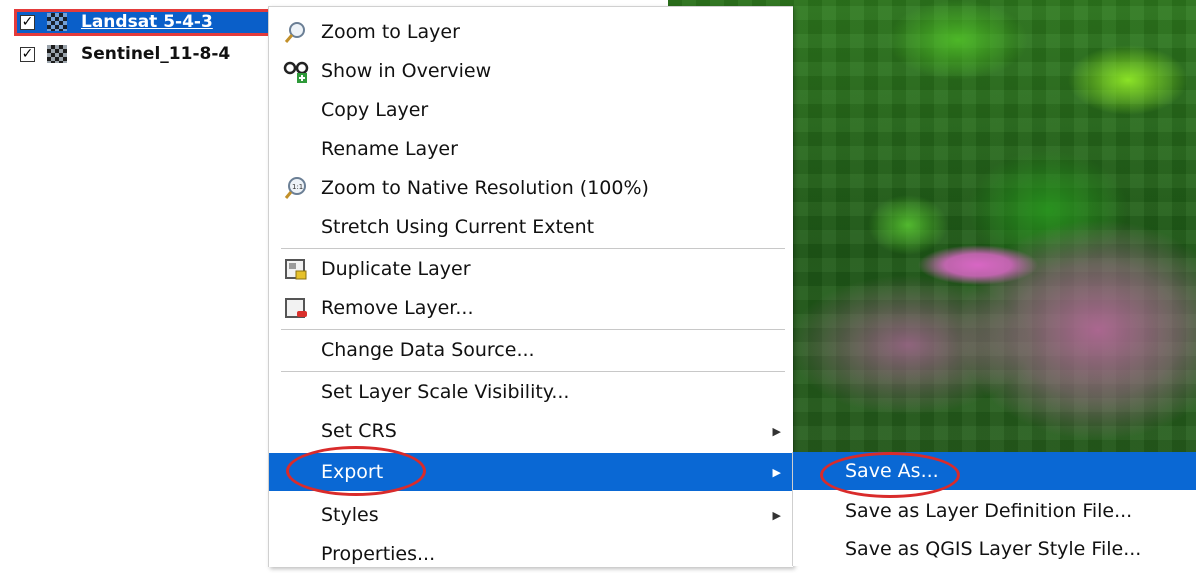  What do you see at coordinates (531, 188) in the screenshot?
I see `menu-item-zoom-native-resolution: 1:1 Zoom to Native Resolution (100%)` at bounding box center [531, 188].